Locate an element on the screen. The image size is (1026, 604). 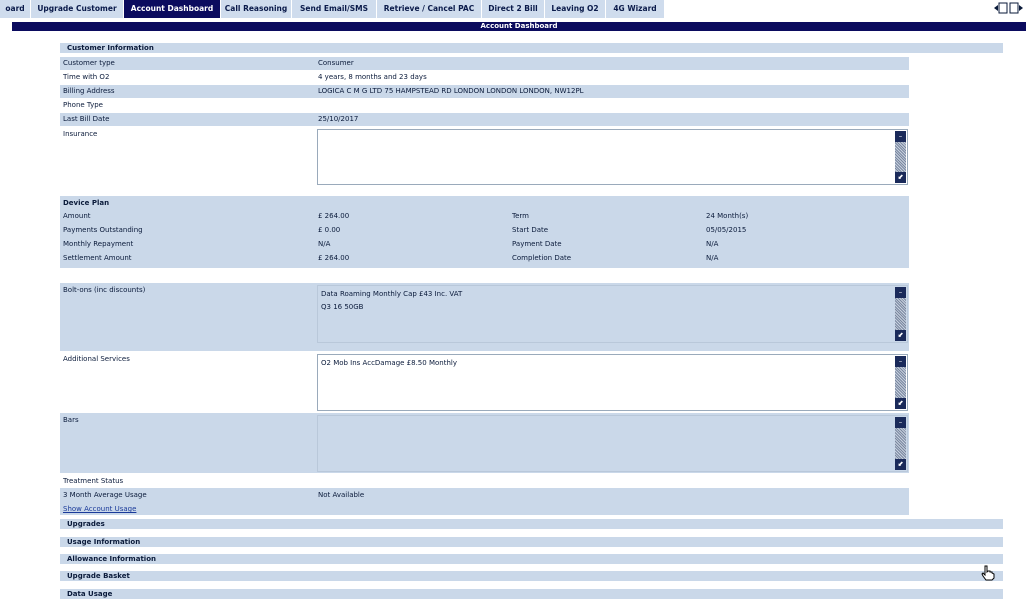
insurance-textarea: – ⬋ is located at coordinates (612, 157).